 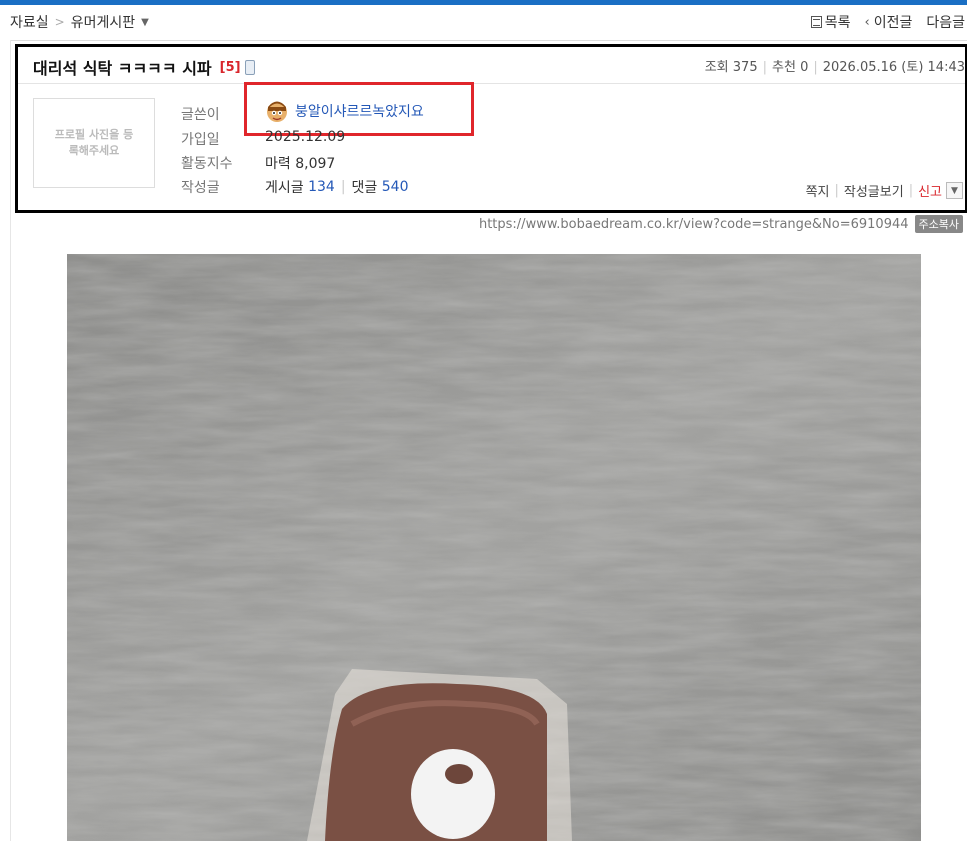 I want to click on breadcrumb-section: 자료실, so click(x=29, y=22).